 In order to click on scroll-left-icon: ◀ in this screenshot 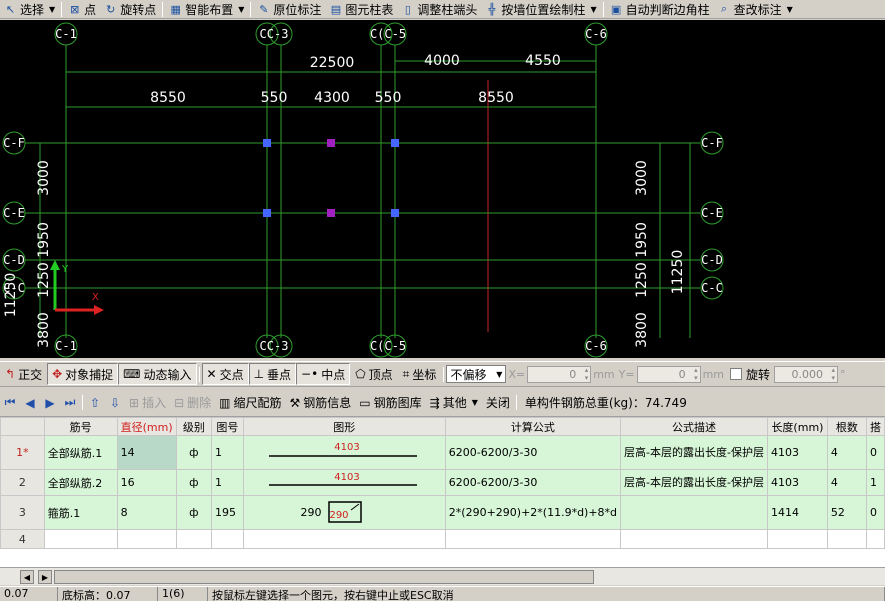, I will do `click(27, 577)`.